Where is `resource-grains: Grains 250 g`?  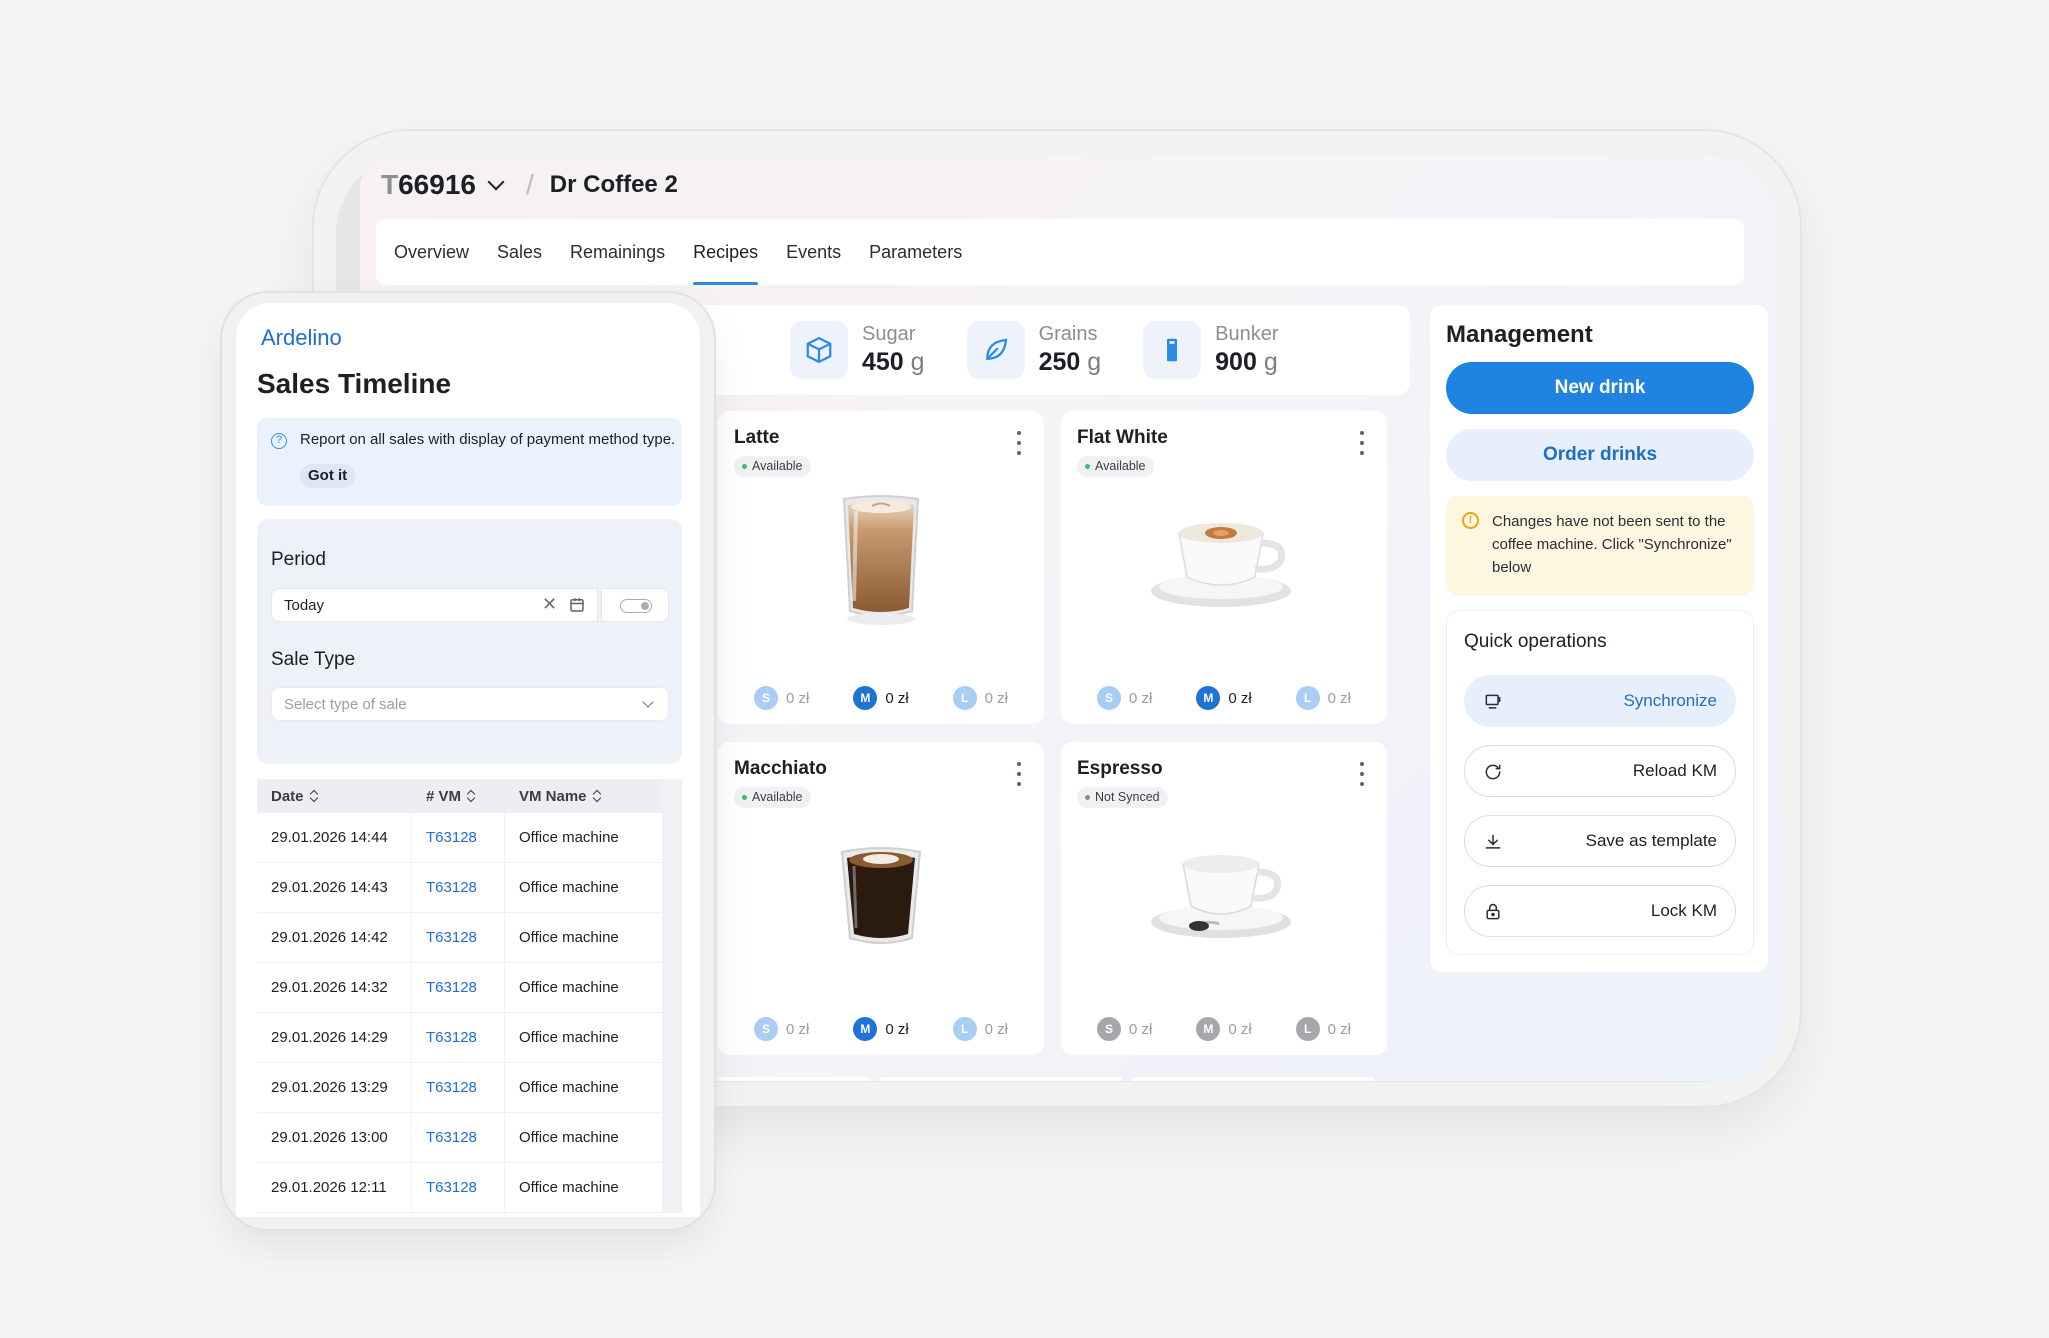 resource-grains: Grains 250 g is located at coordinates (1033, 350).